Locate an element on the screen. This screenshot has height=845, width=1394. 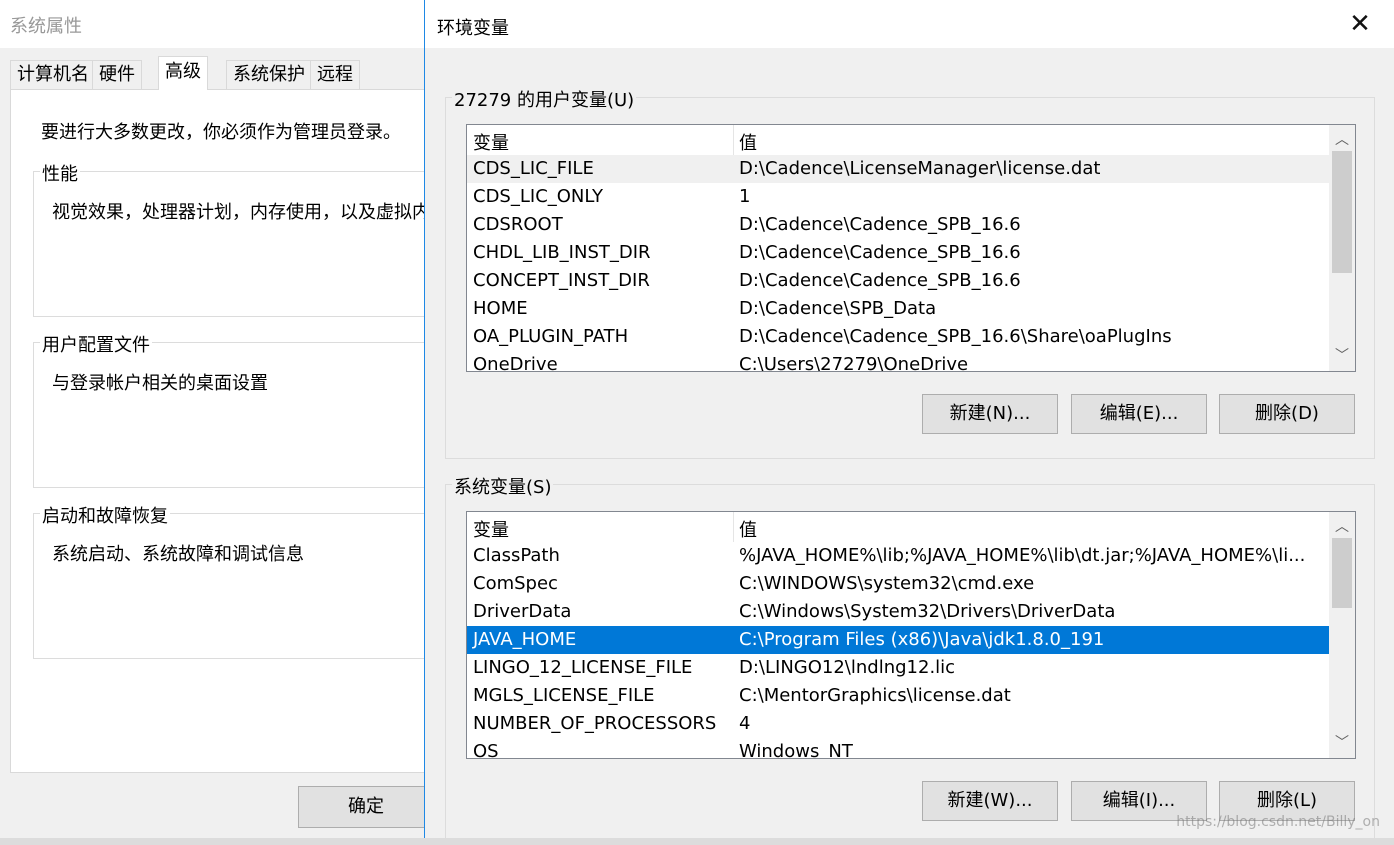
table-row: HOME D:\Cadence\SPB_Data is located at coordinates (898, 309).